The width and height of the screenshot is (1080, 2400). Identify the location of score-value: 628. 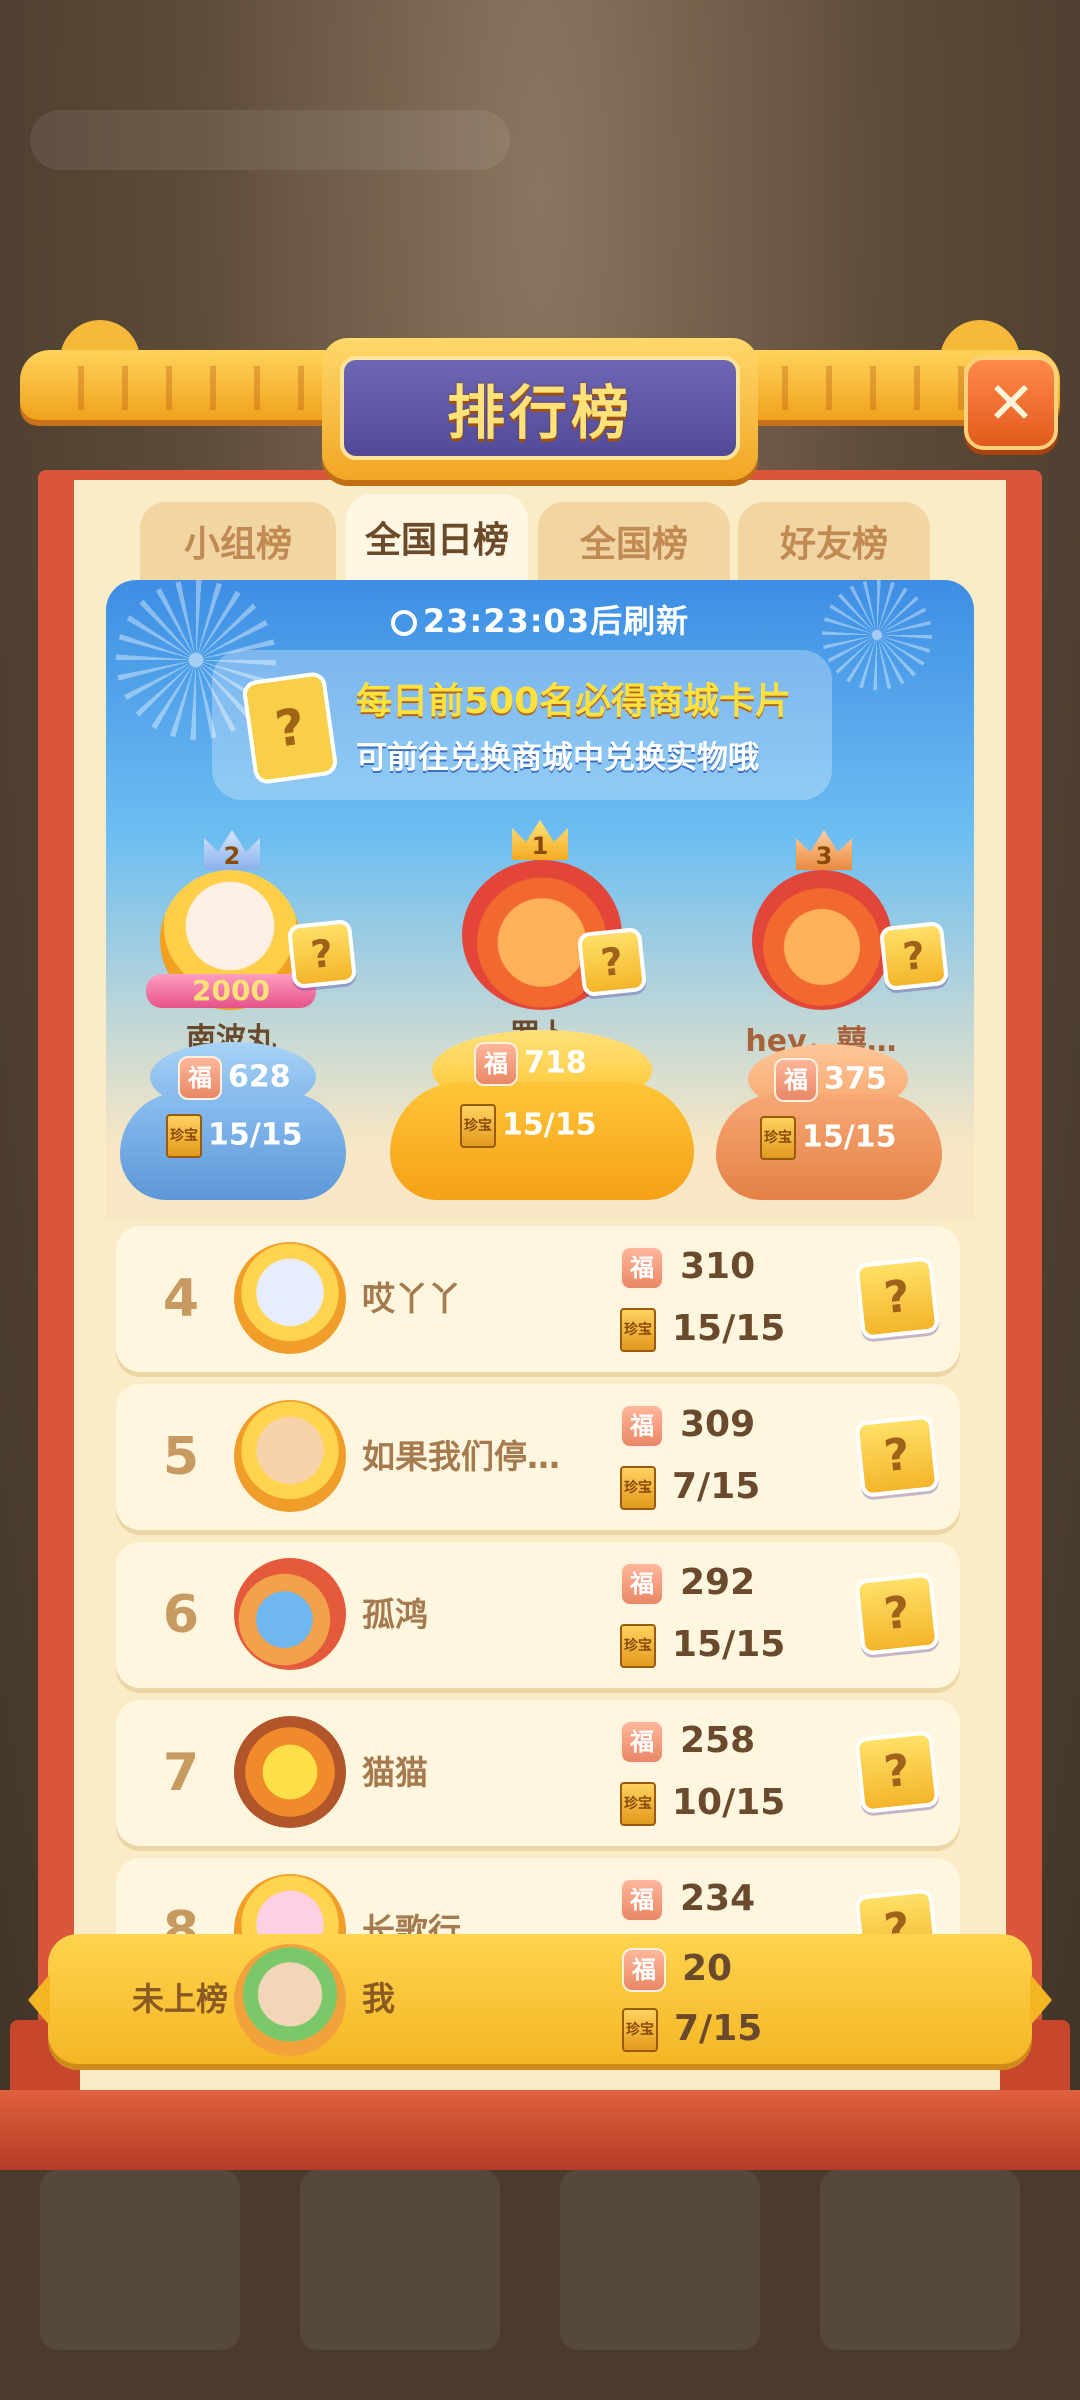
(259, 1077).